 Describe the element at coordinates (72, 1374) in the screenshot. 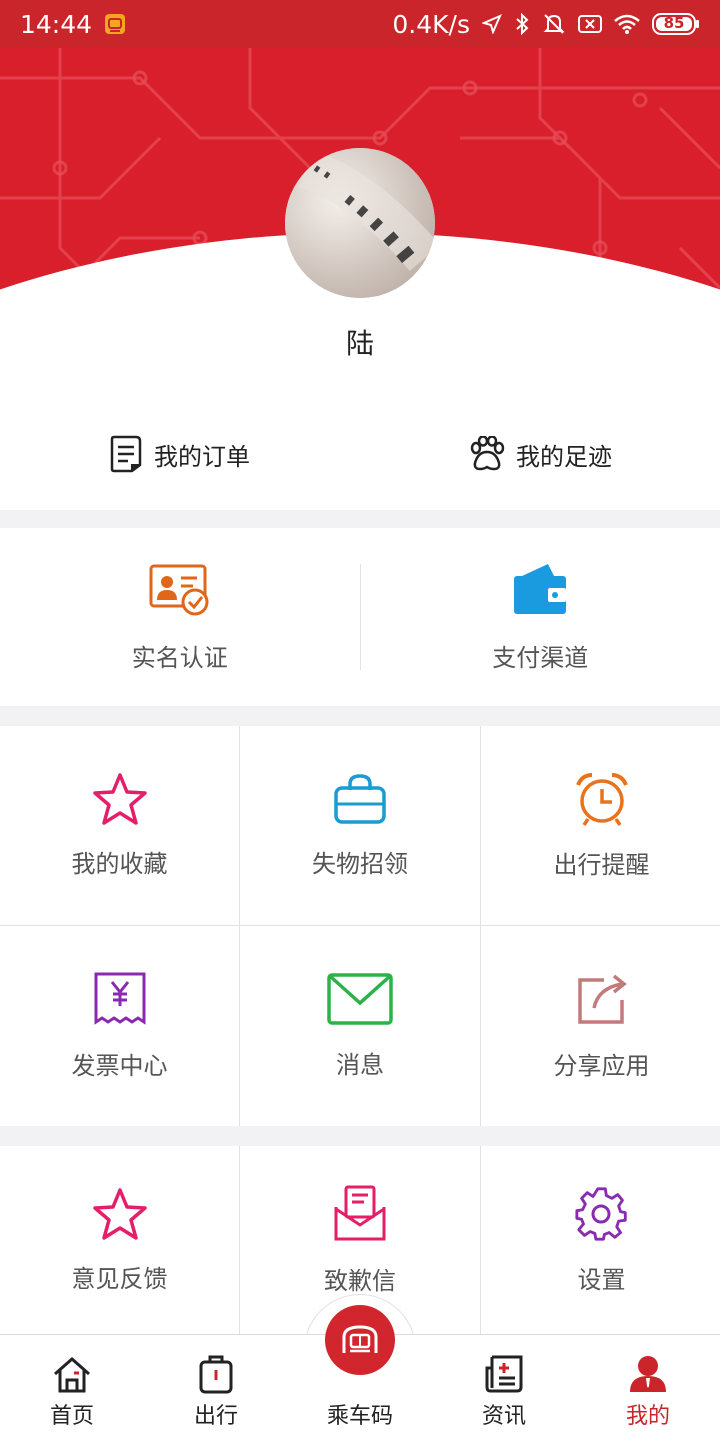

I see `home-icon` at that location.